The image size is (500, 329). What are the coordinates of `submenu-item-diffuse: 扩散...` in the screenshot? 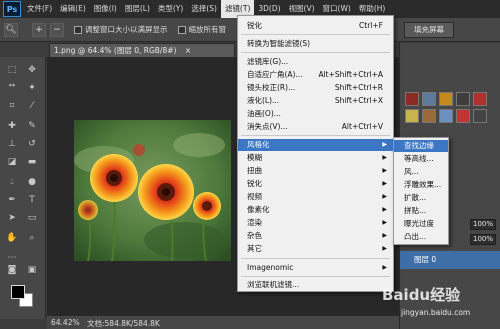 It's located at (421, 198).